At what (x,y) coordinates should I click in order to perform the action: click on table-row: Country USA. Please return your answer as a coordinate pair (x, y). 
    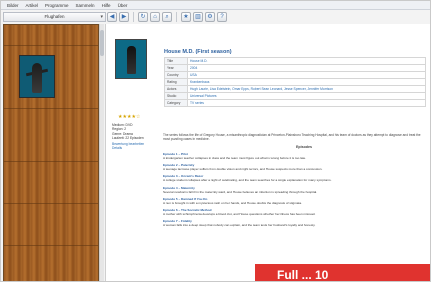
    Looking at the image, I should click on (295, 75).